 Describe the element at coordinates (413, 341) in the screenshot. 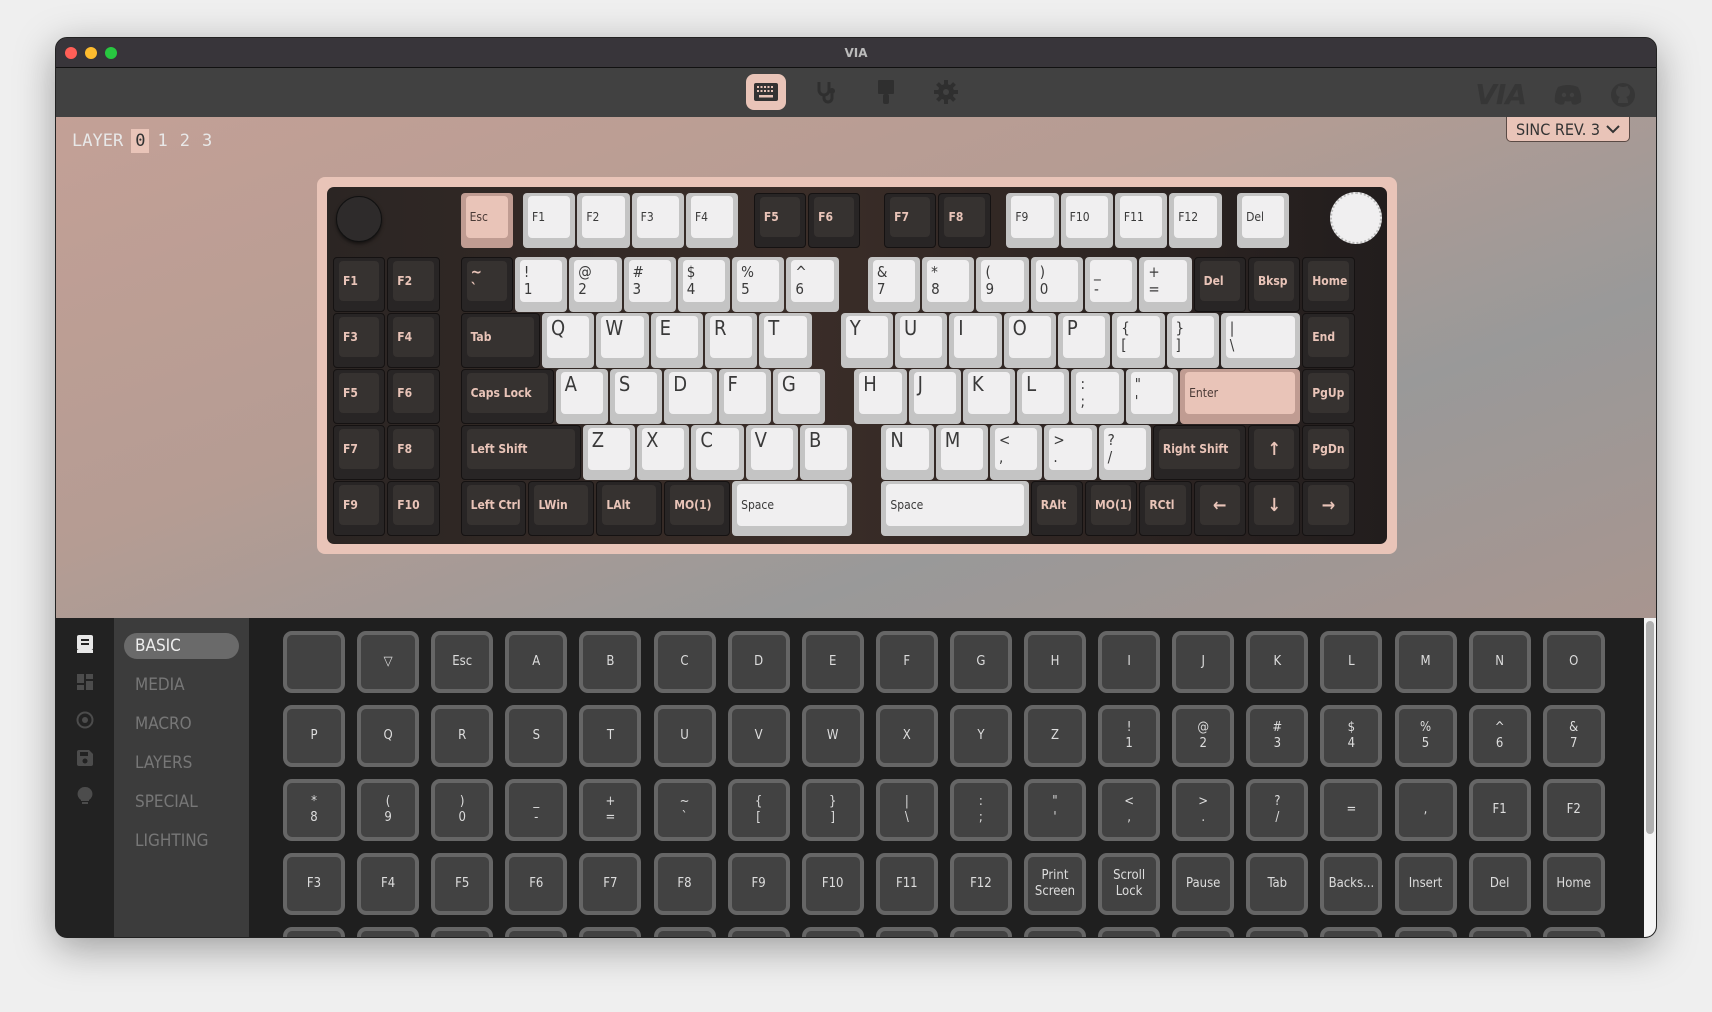

I see `keyboard-key: F4` at that location.